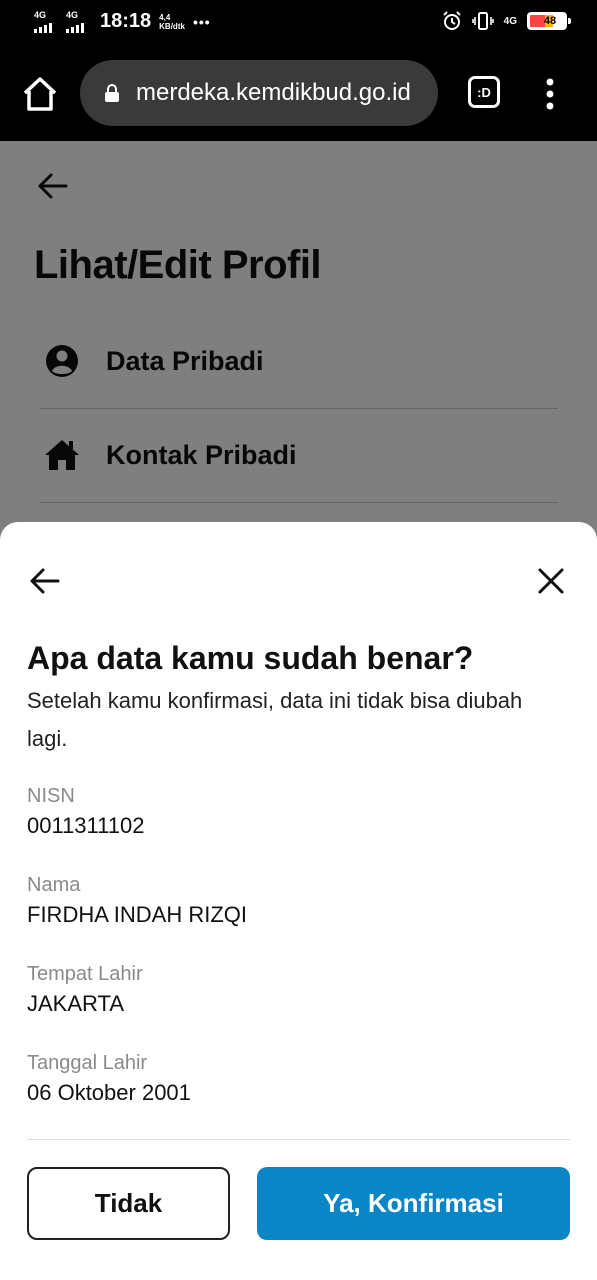  I want to click on browser-toolbar: merdeka.kemdikbud.go.id :D, so click(298, 92).